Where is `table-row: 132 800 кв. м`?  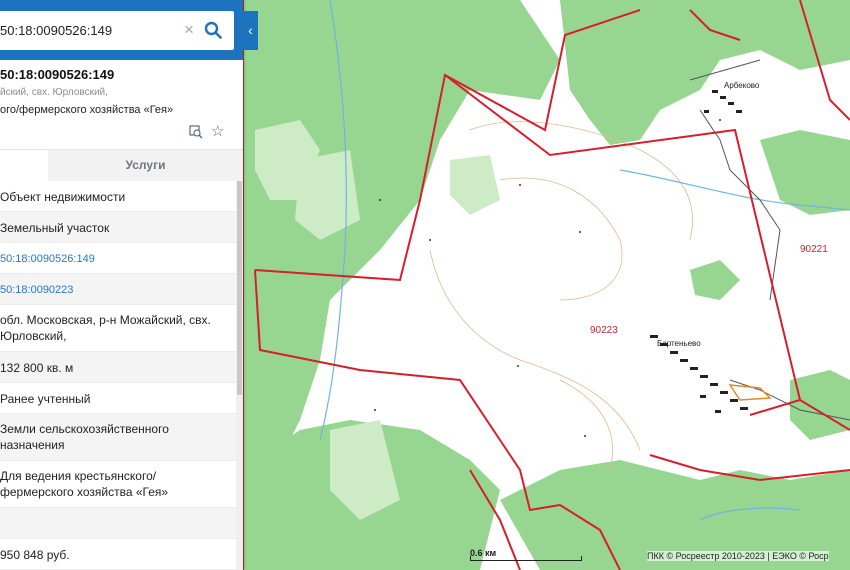
table-row: 132 800 кв. м is located at coordinates (118, 367).